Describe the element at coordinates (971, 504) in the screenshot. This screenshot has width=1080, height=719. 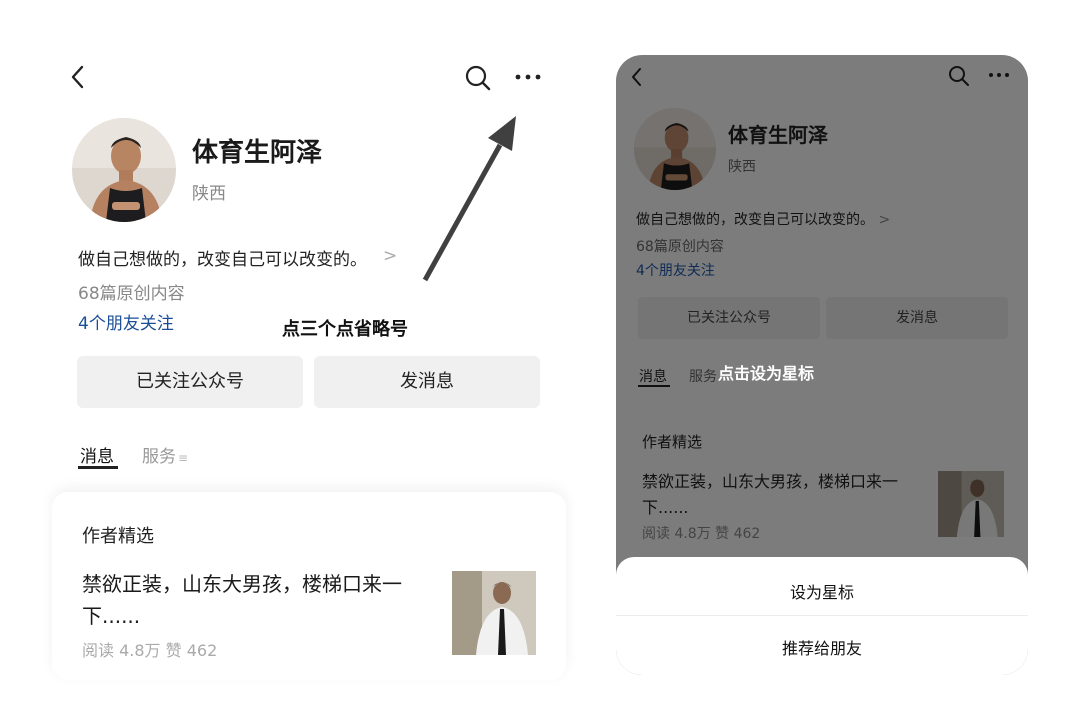
I see `article-thumbnail` at that location.